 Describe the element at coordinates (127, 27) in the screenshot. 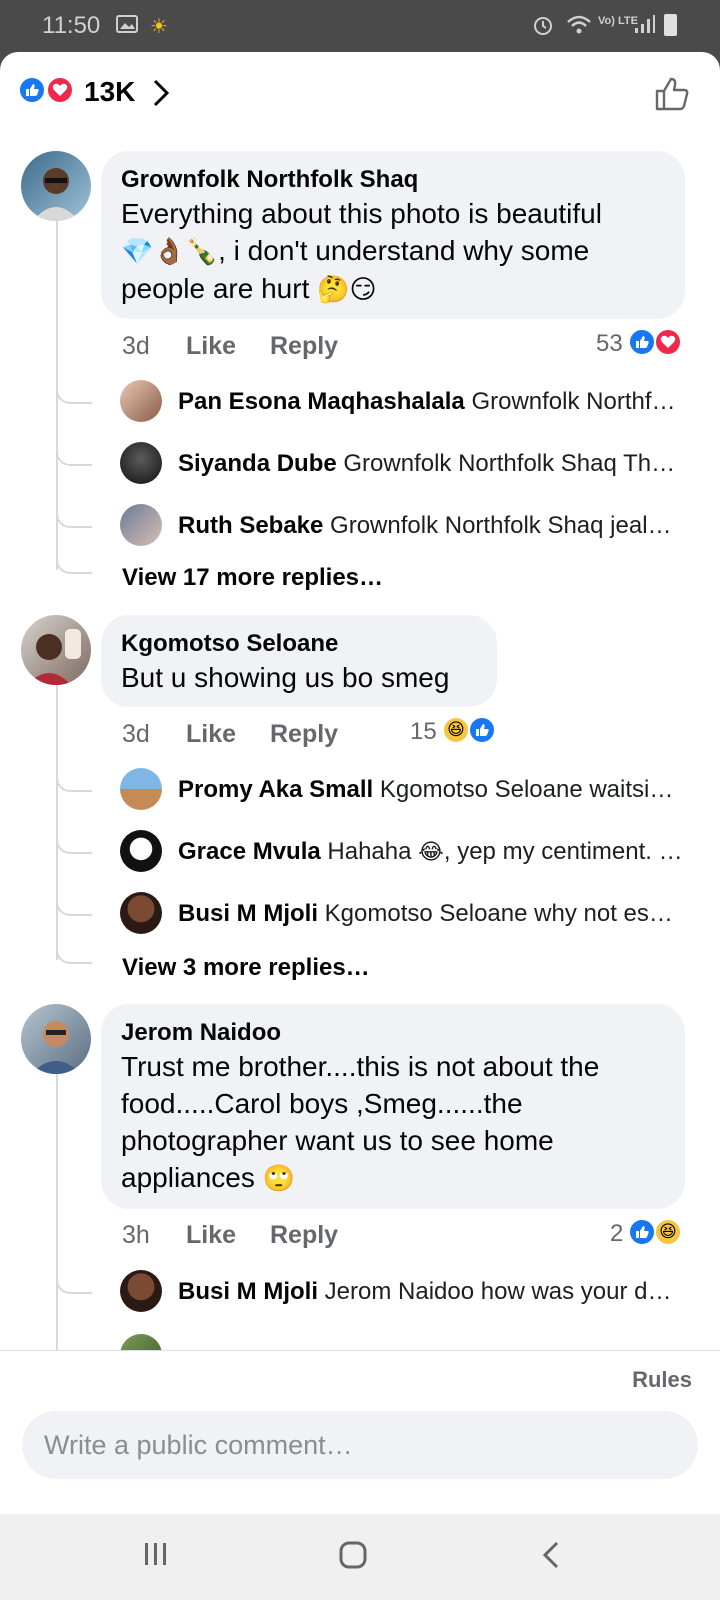

I see `image-icon` at that location.